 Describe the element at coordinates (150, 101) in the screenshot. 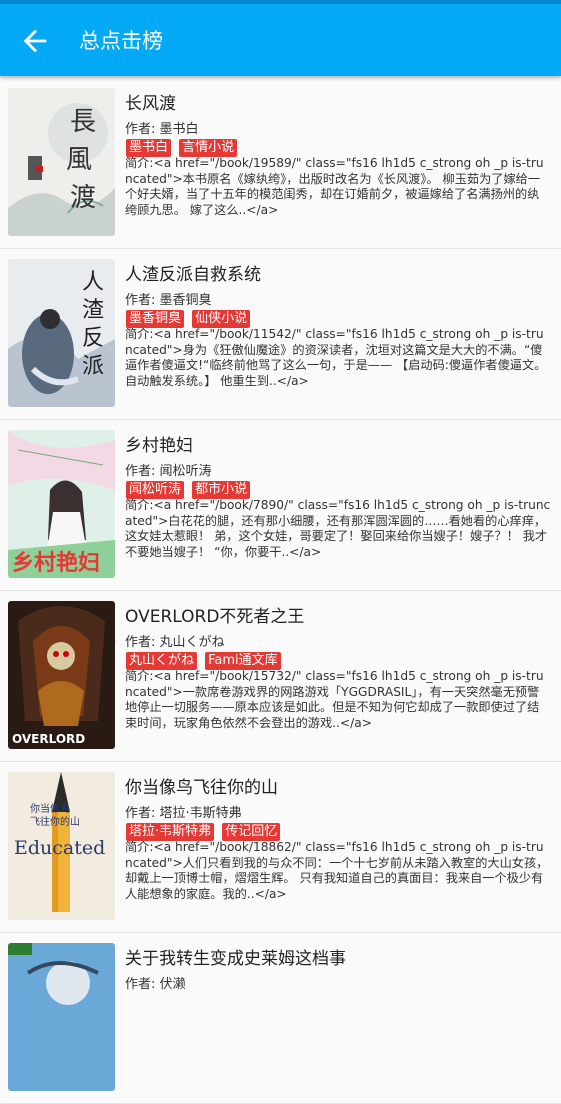

I see `book-title: 长风渡` at that location.